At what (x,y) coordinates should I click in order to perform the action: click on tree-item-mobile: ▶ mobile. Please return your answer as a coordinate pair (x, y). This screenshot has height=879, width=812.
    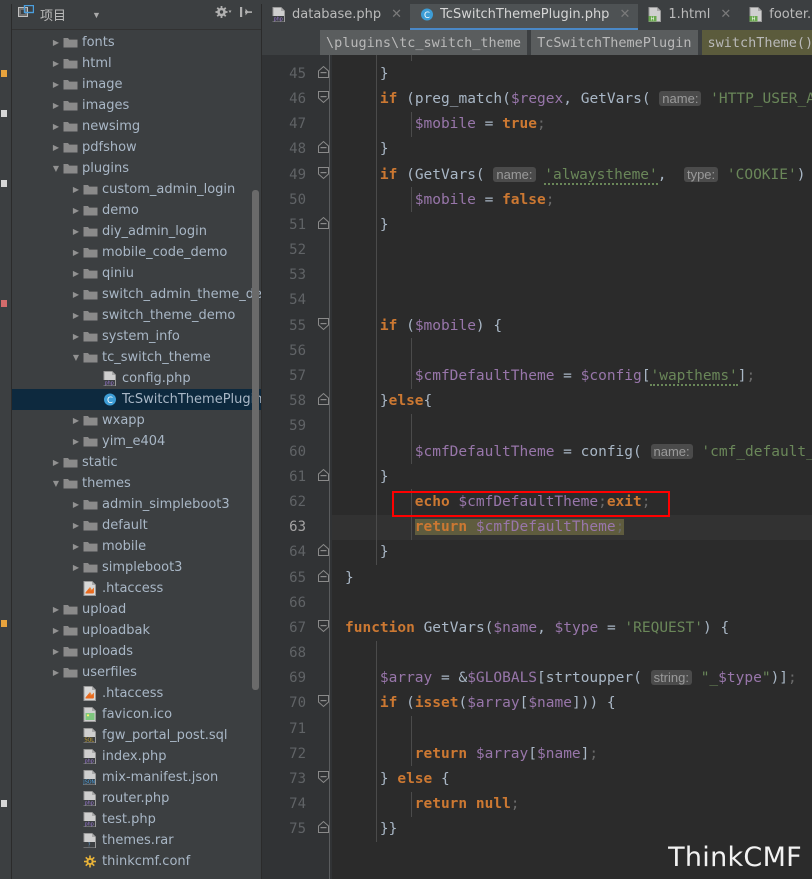
    Looking at the image, I should click on (136, 546).